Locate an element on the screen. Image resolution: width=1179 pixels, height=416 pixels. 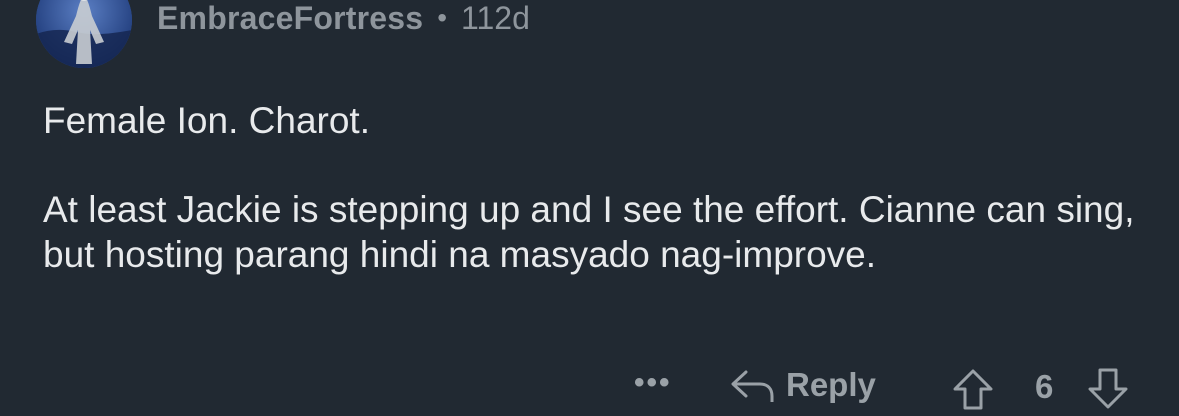
comment-paragraph: Female Ion. Charot. is located at coordinates (206, 120).